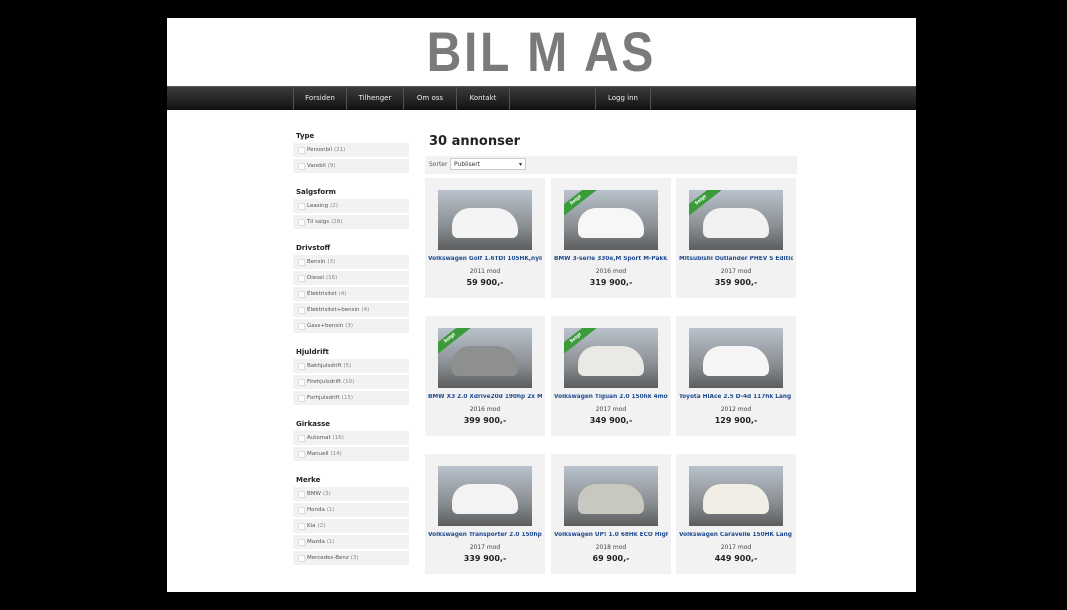 This screenshot has height=610, width=1067. I want to click on filter-option: Diesel (16), so click(351, 278).